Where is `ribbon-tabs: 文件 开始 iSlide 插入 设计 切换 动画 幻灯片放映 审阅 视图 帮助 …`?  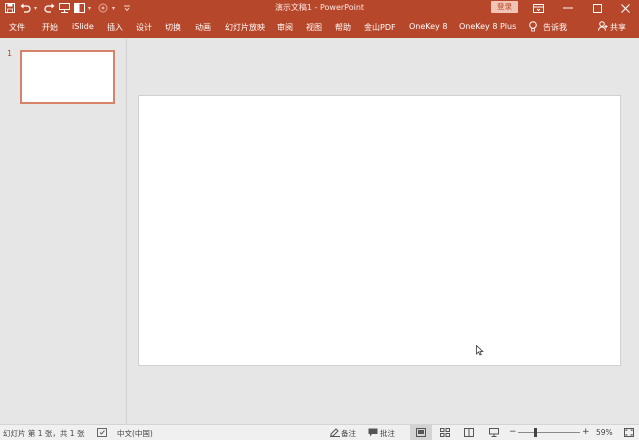 ribbon-tabs: 文件 开始 iSlide 插入 设计 切换 动画 幻灯片放映 审阅 视图 帮助 … is located at coordinates (319, 27).